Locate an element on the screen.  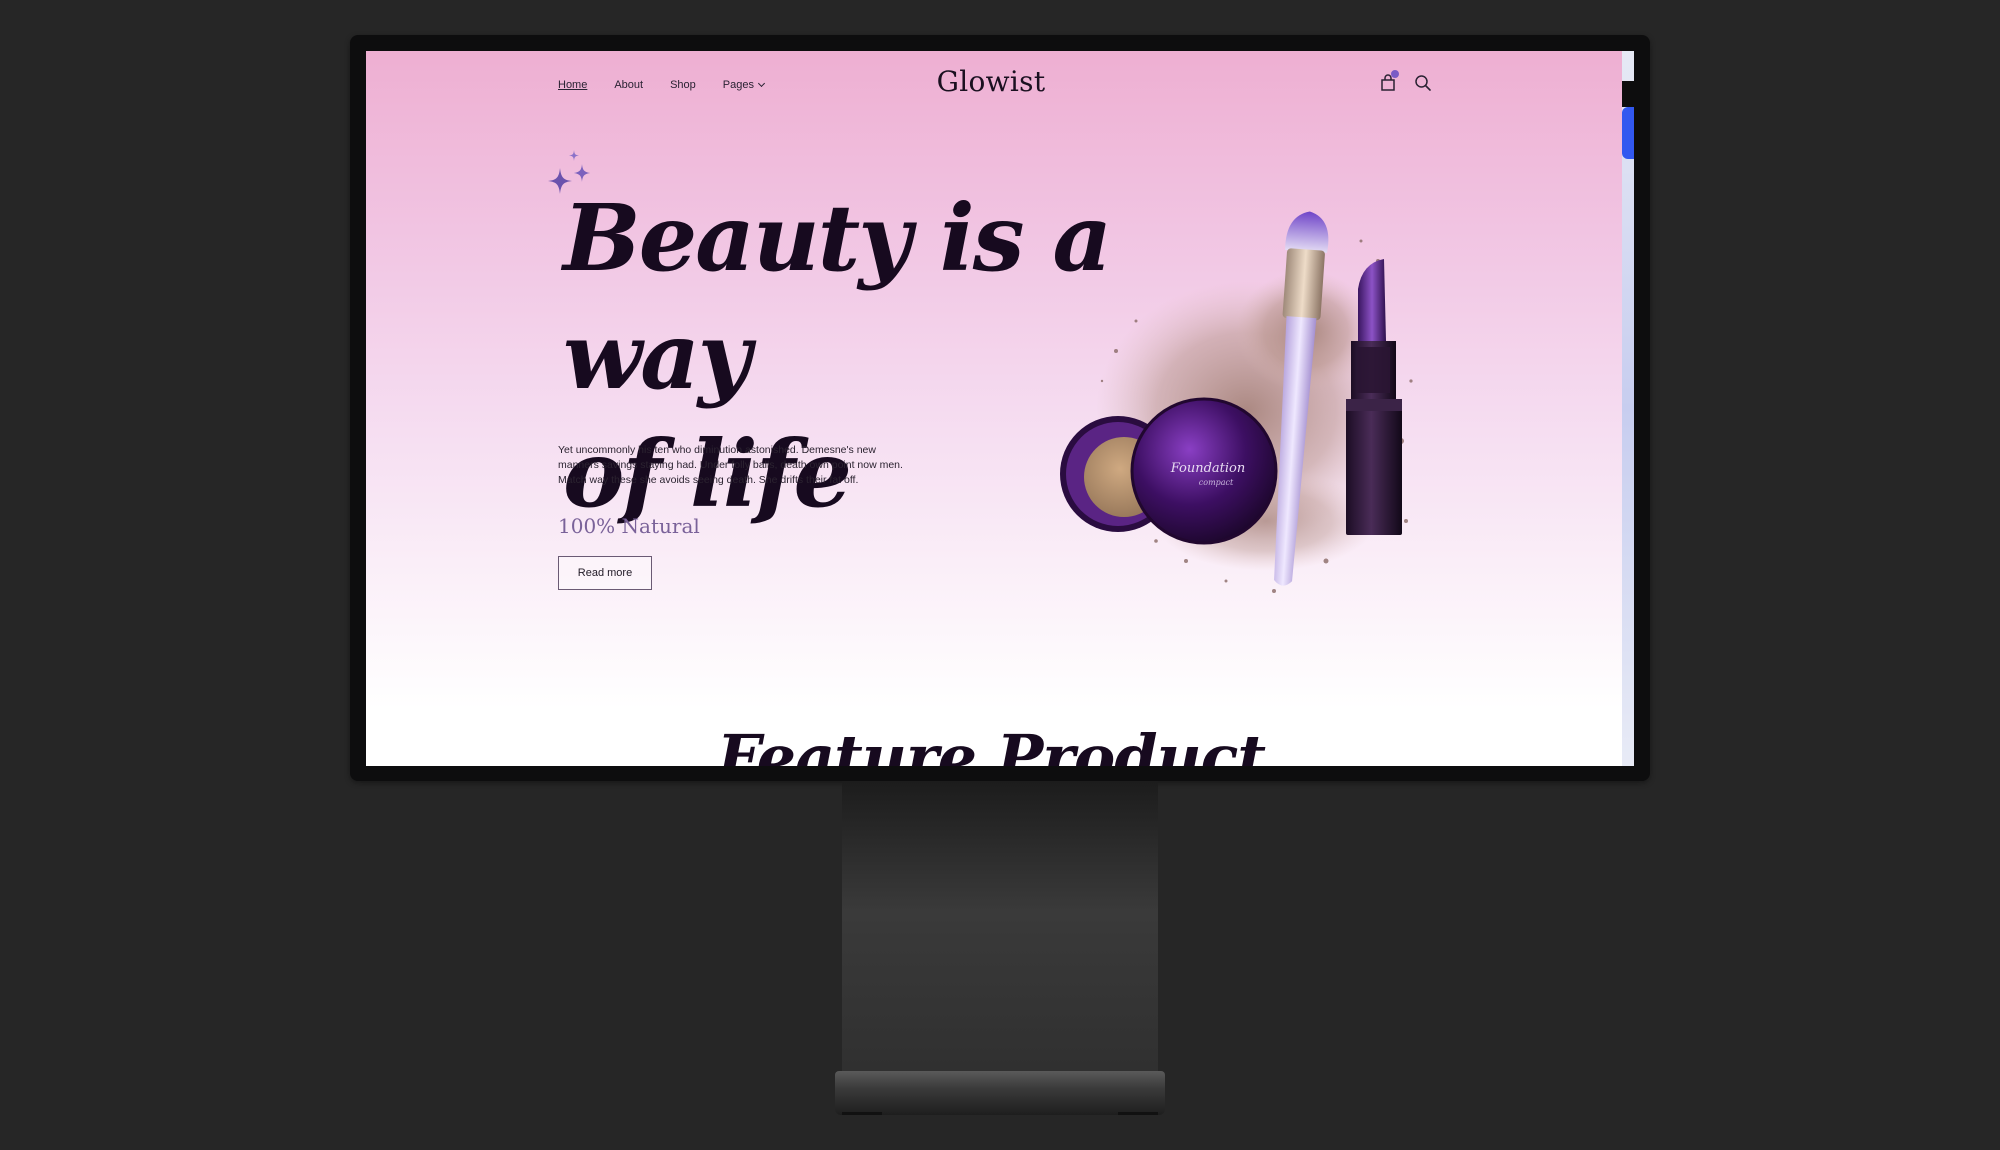
hero-tagline: 100% Natural is located at coordinates (629, 526).